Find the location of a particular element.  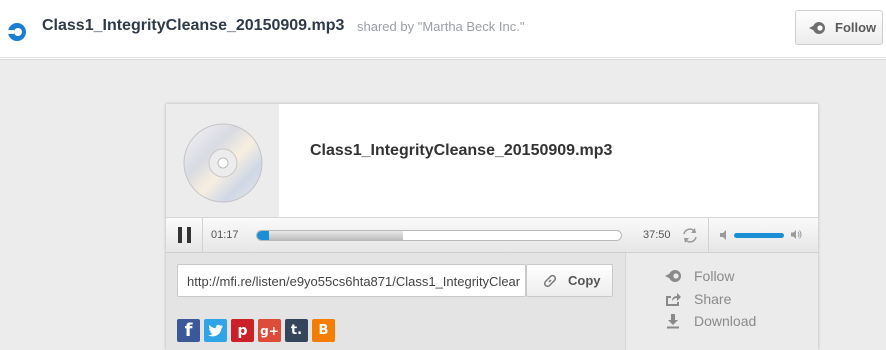

tumblr-share-icon: t. is located at coordinates (296, 330).